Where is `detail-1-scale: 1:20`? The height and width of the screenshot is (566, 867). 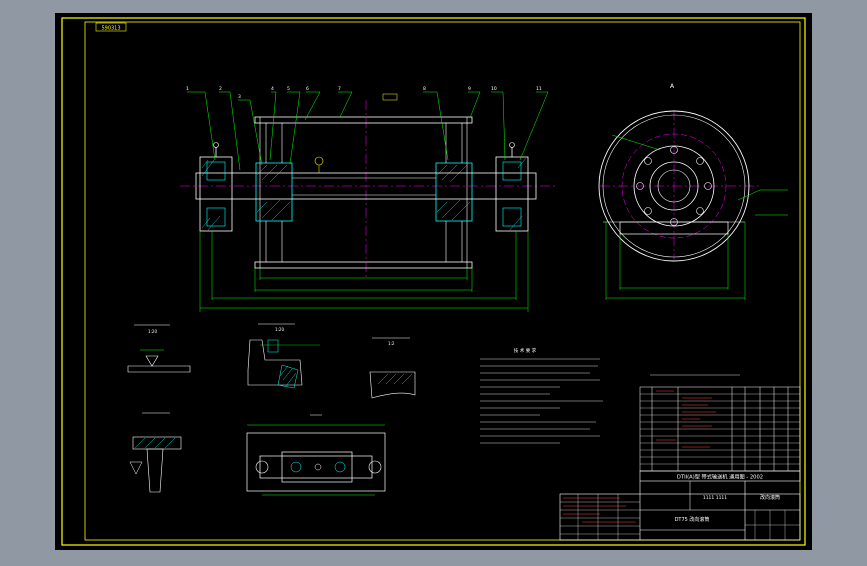 detail-1-scale: 1:20 is located at coordinates (152, 331).